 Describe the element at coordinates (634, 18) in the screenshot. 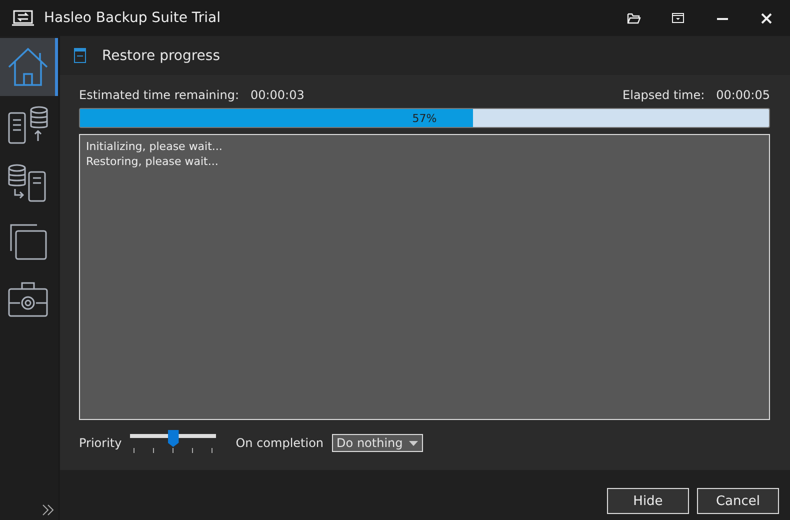

I see `folder-icon` at that location.